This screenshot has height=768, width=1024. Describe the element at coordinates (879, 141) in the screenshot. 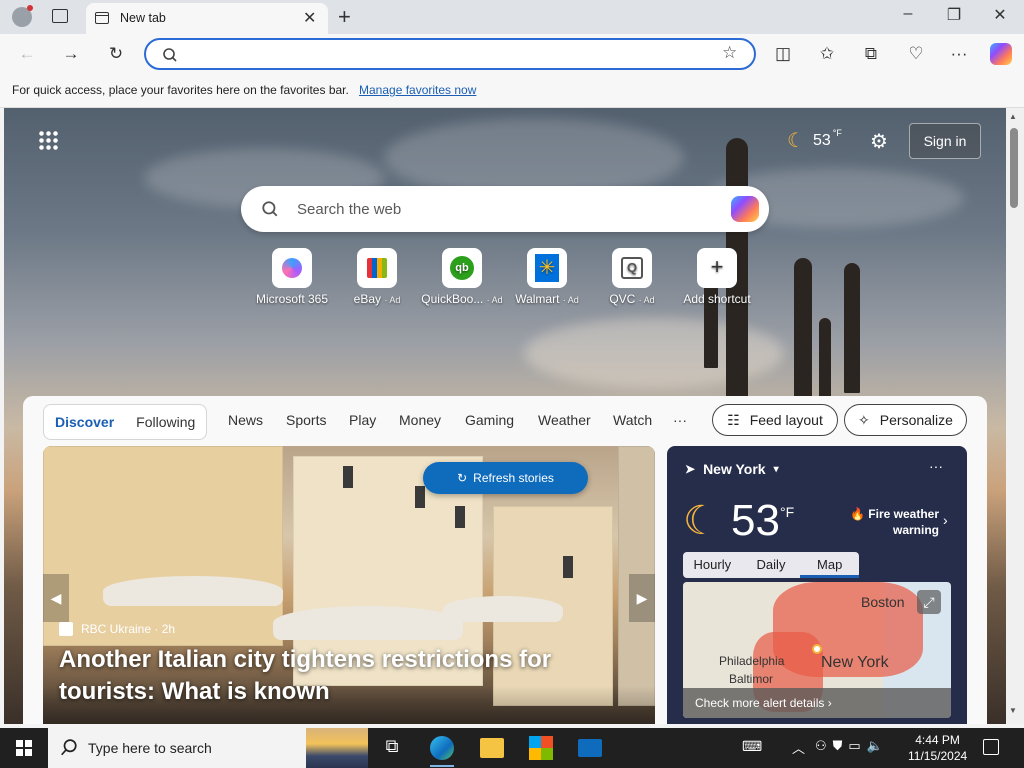

I see `settings-gear-icon: ⚙` at that location.